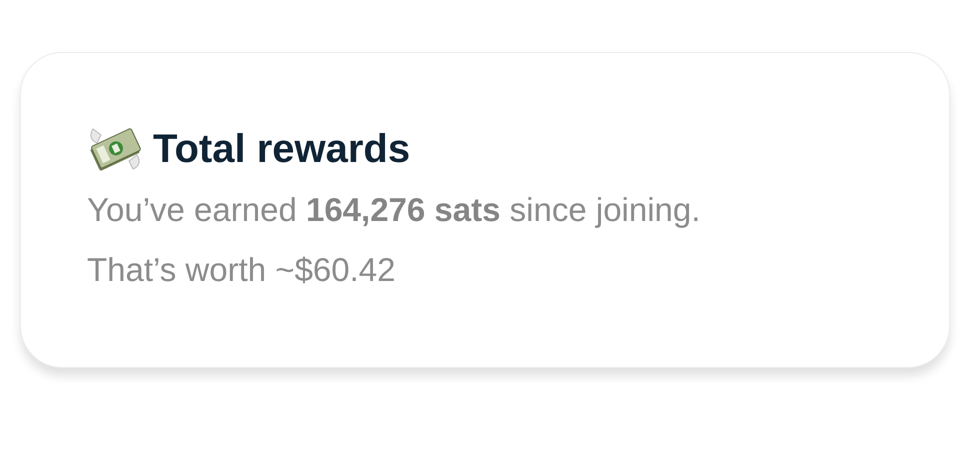  Describe the element at coordinates (281, 149) in the screenshot. I see `card-title: Total rewards` at that location.